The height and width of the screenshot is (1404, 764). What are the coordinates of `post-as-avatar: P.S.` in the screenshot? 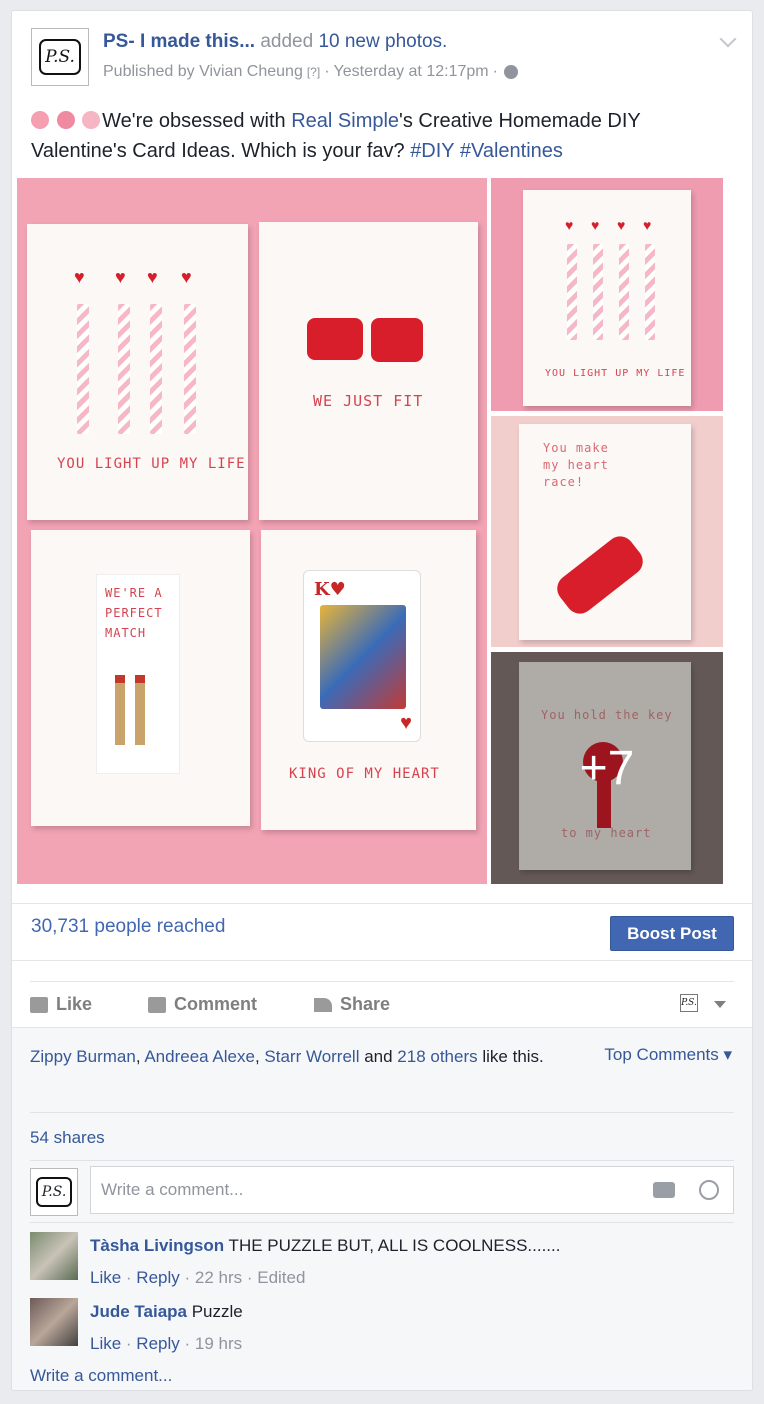 It's located at (689, 1003).